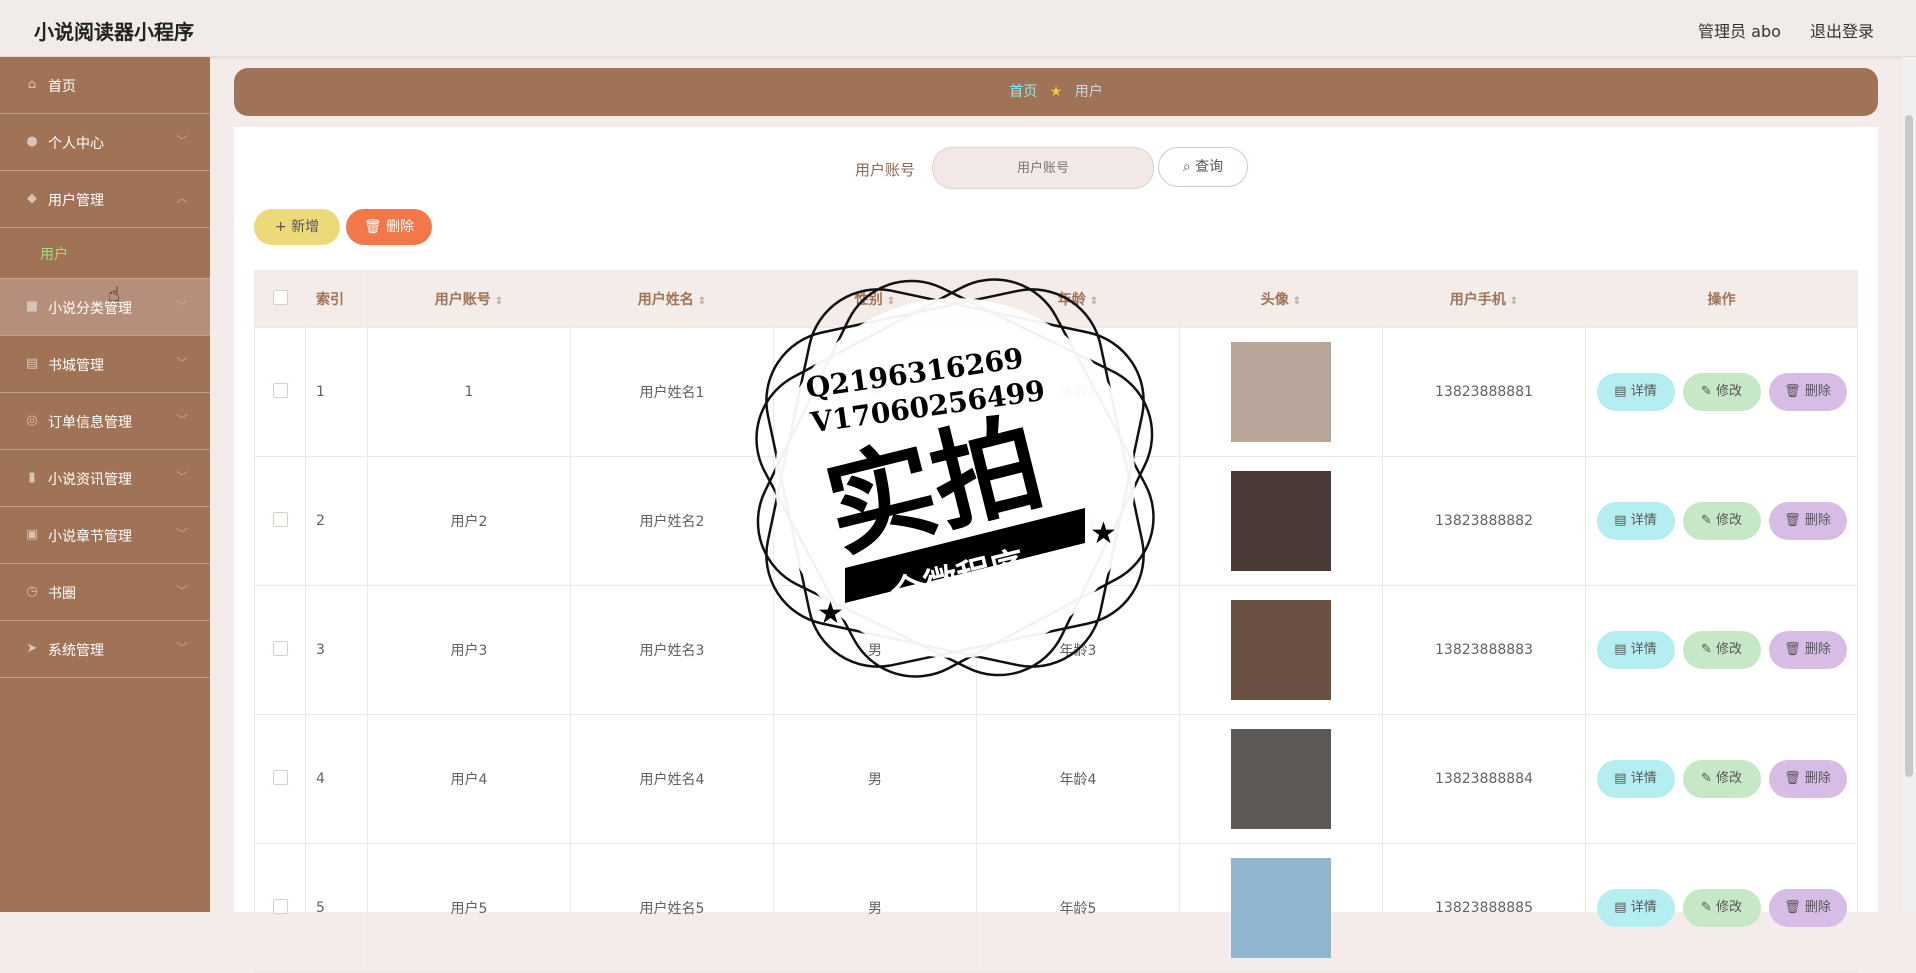 The image size is (1916, 973). I want to click on add-button-label: 新增, so click(305, 227).